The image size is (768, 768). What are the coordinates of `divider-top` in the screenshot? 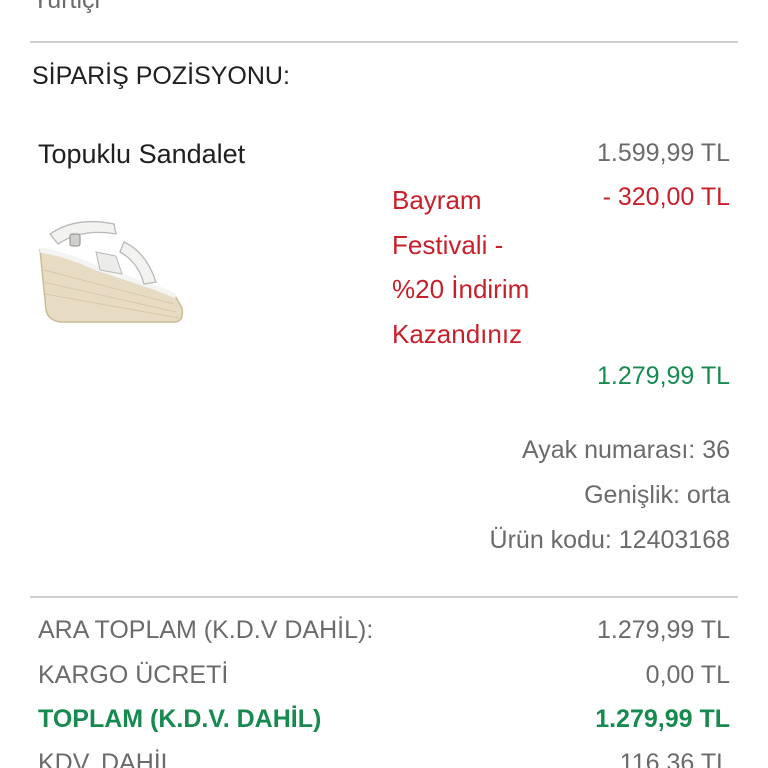 It's located at (384, 42).